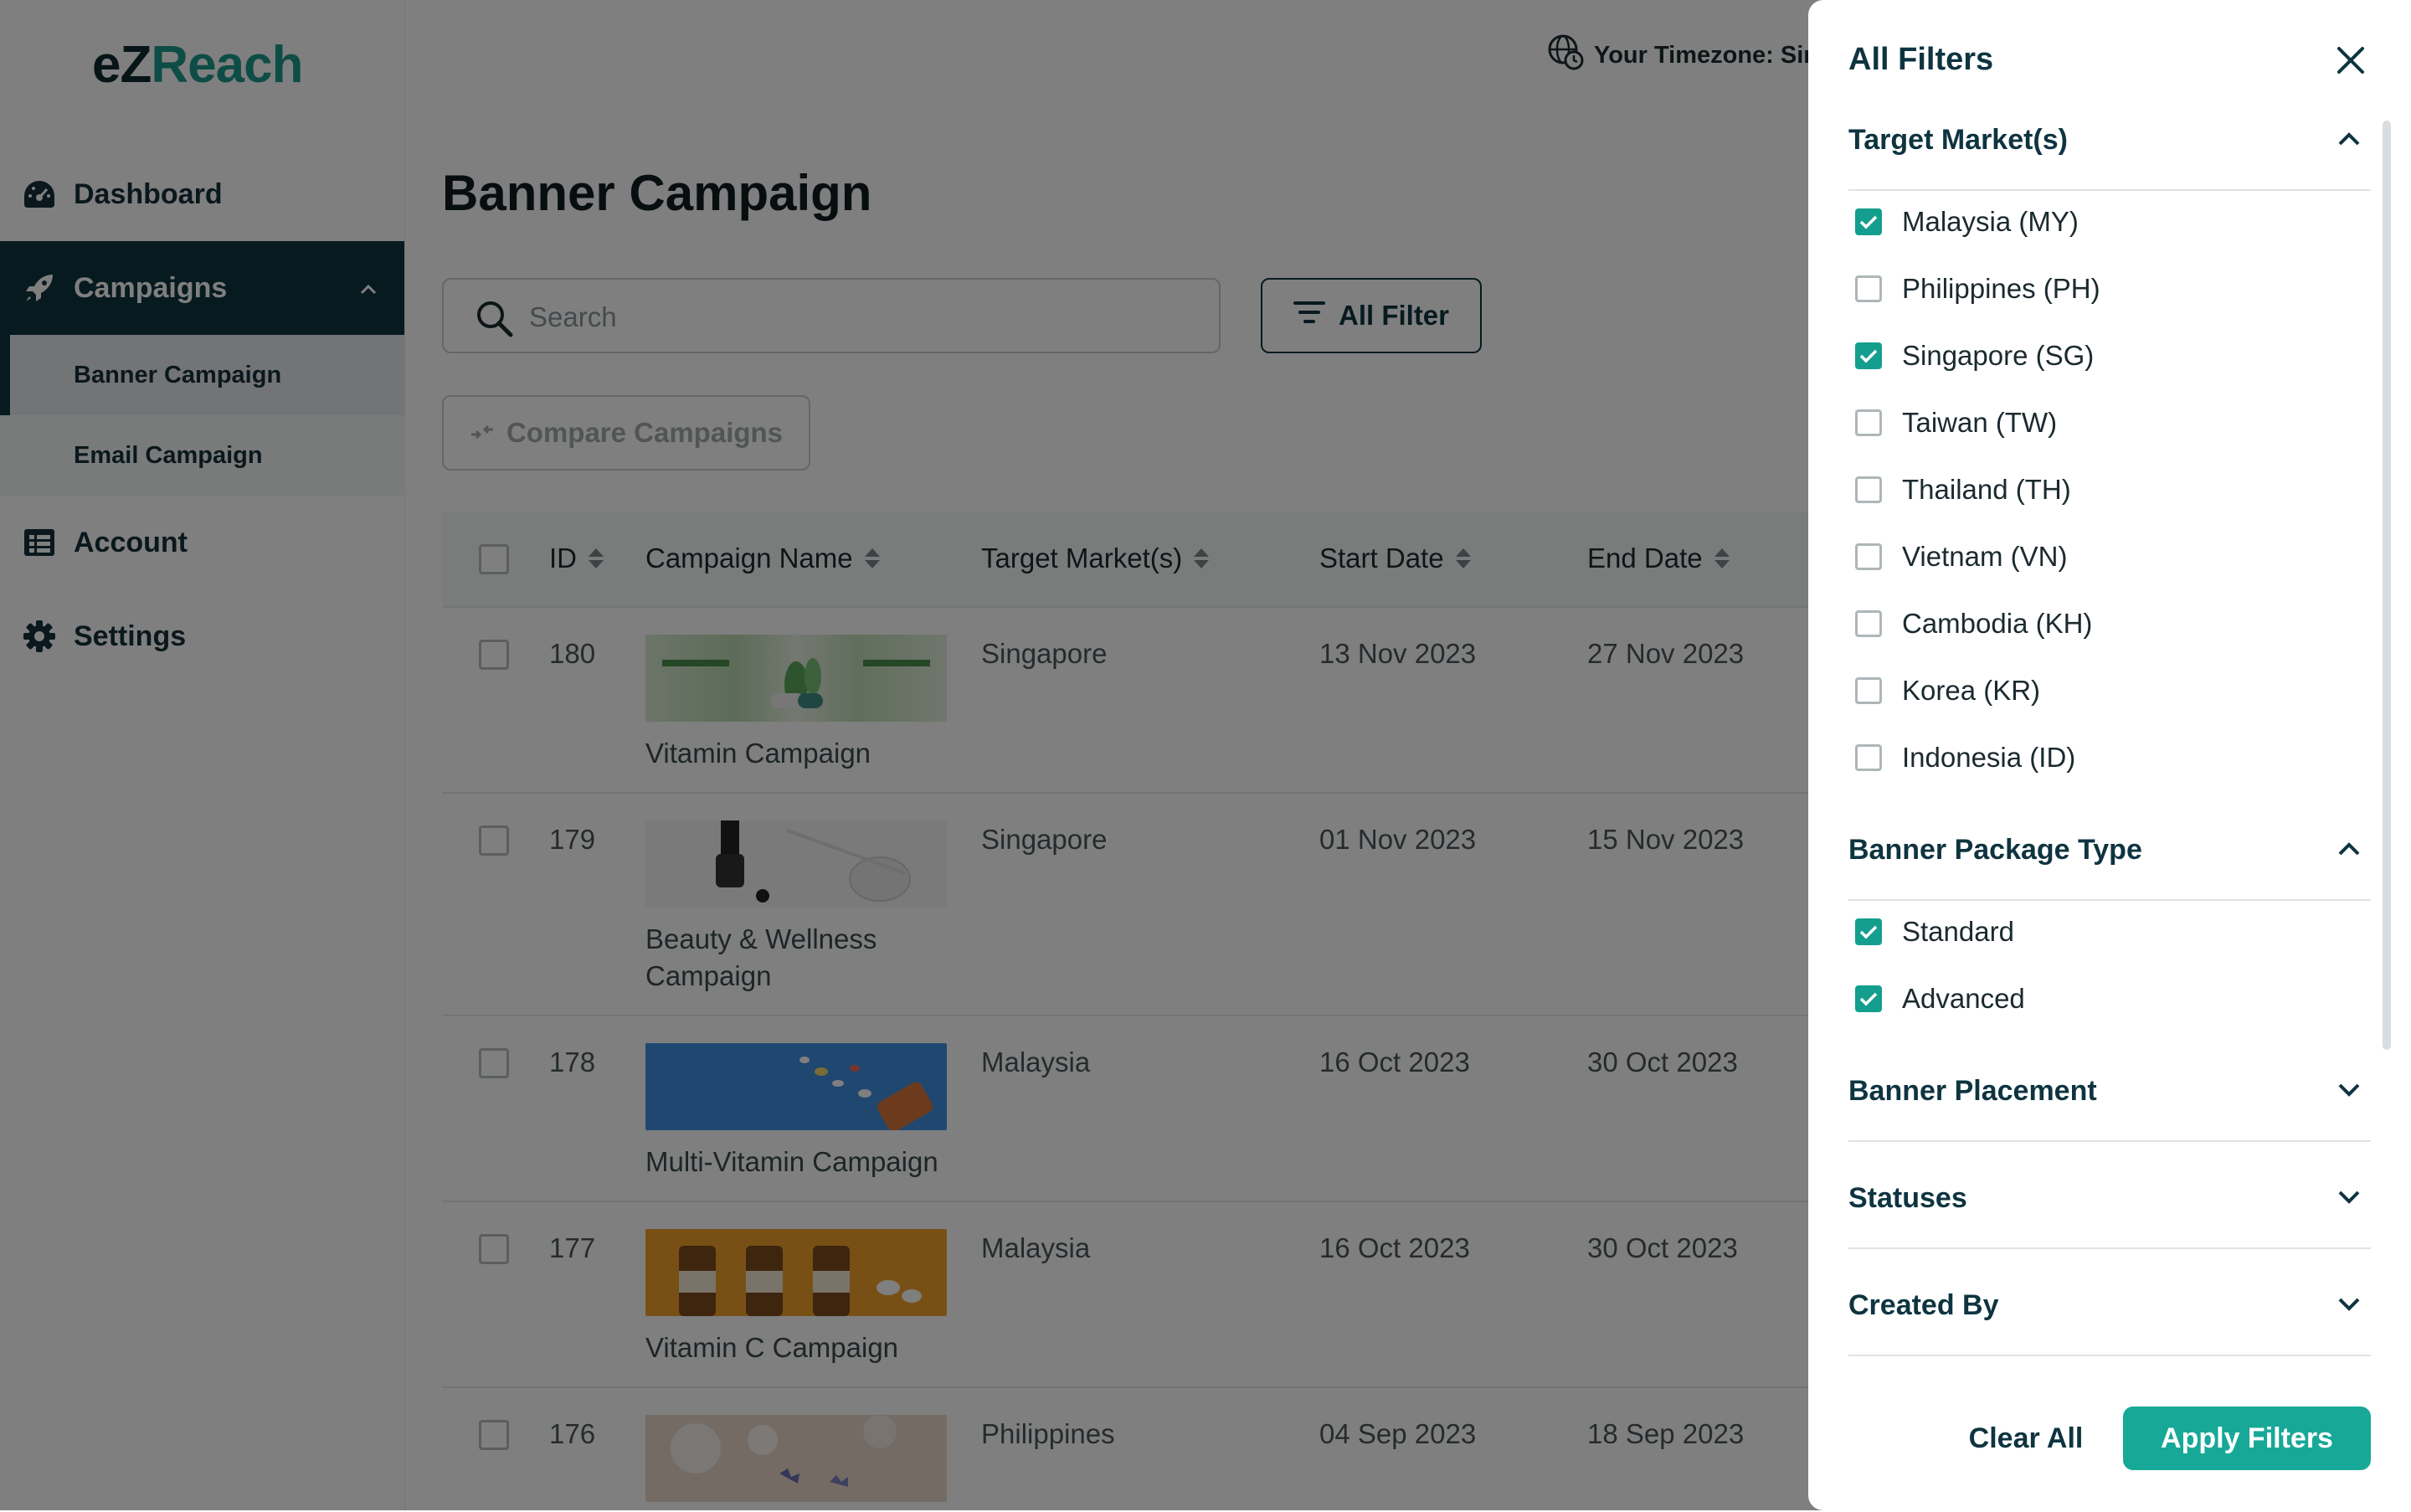 This screenshot has height=1512, width=2411. What do you see at coordinates (2109, 1215) in the screenshot?
I see `section-statuses: Statuses` at bounding box center [2109, 1215].